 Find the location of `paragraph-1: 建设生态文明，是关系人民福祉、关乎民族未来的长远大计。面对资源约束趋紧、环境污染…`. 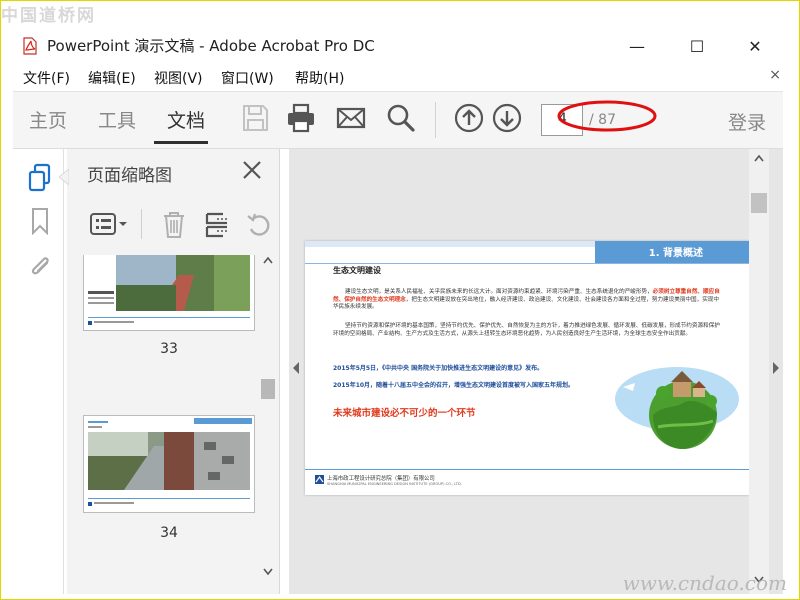

paragraph-1: 建设生态文明，是关系人民福祉、关乎民族未来的长远大计。面对资源约束趋紧、环境污染… is located at coordinates (528, 300).